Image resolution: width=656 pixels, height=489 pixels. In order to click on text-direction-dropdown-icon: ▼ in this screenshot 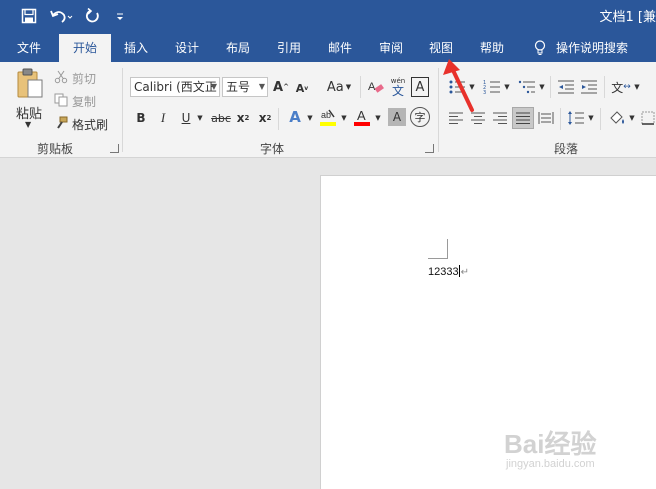, I will do `click(637, 87)`.